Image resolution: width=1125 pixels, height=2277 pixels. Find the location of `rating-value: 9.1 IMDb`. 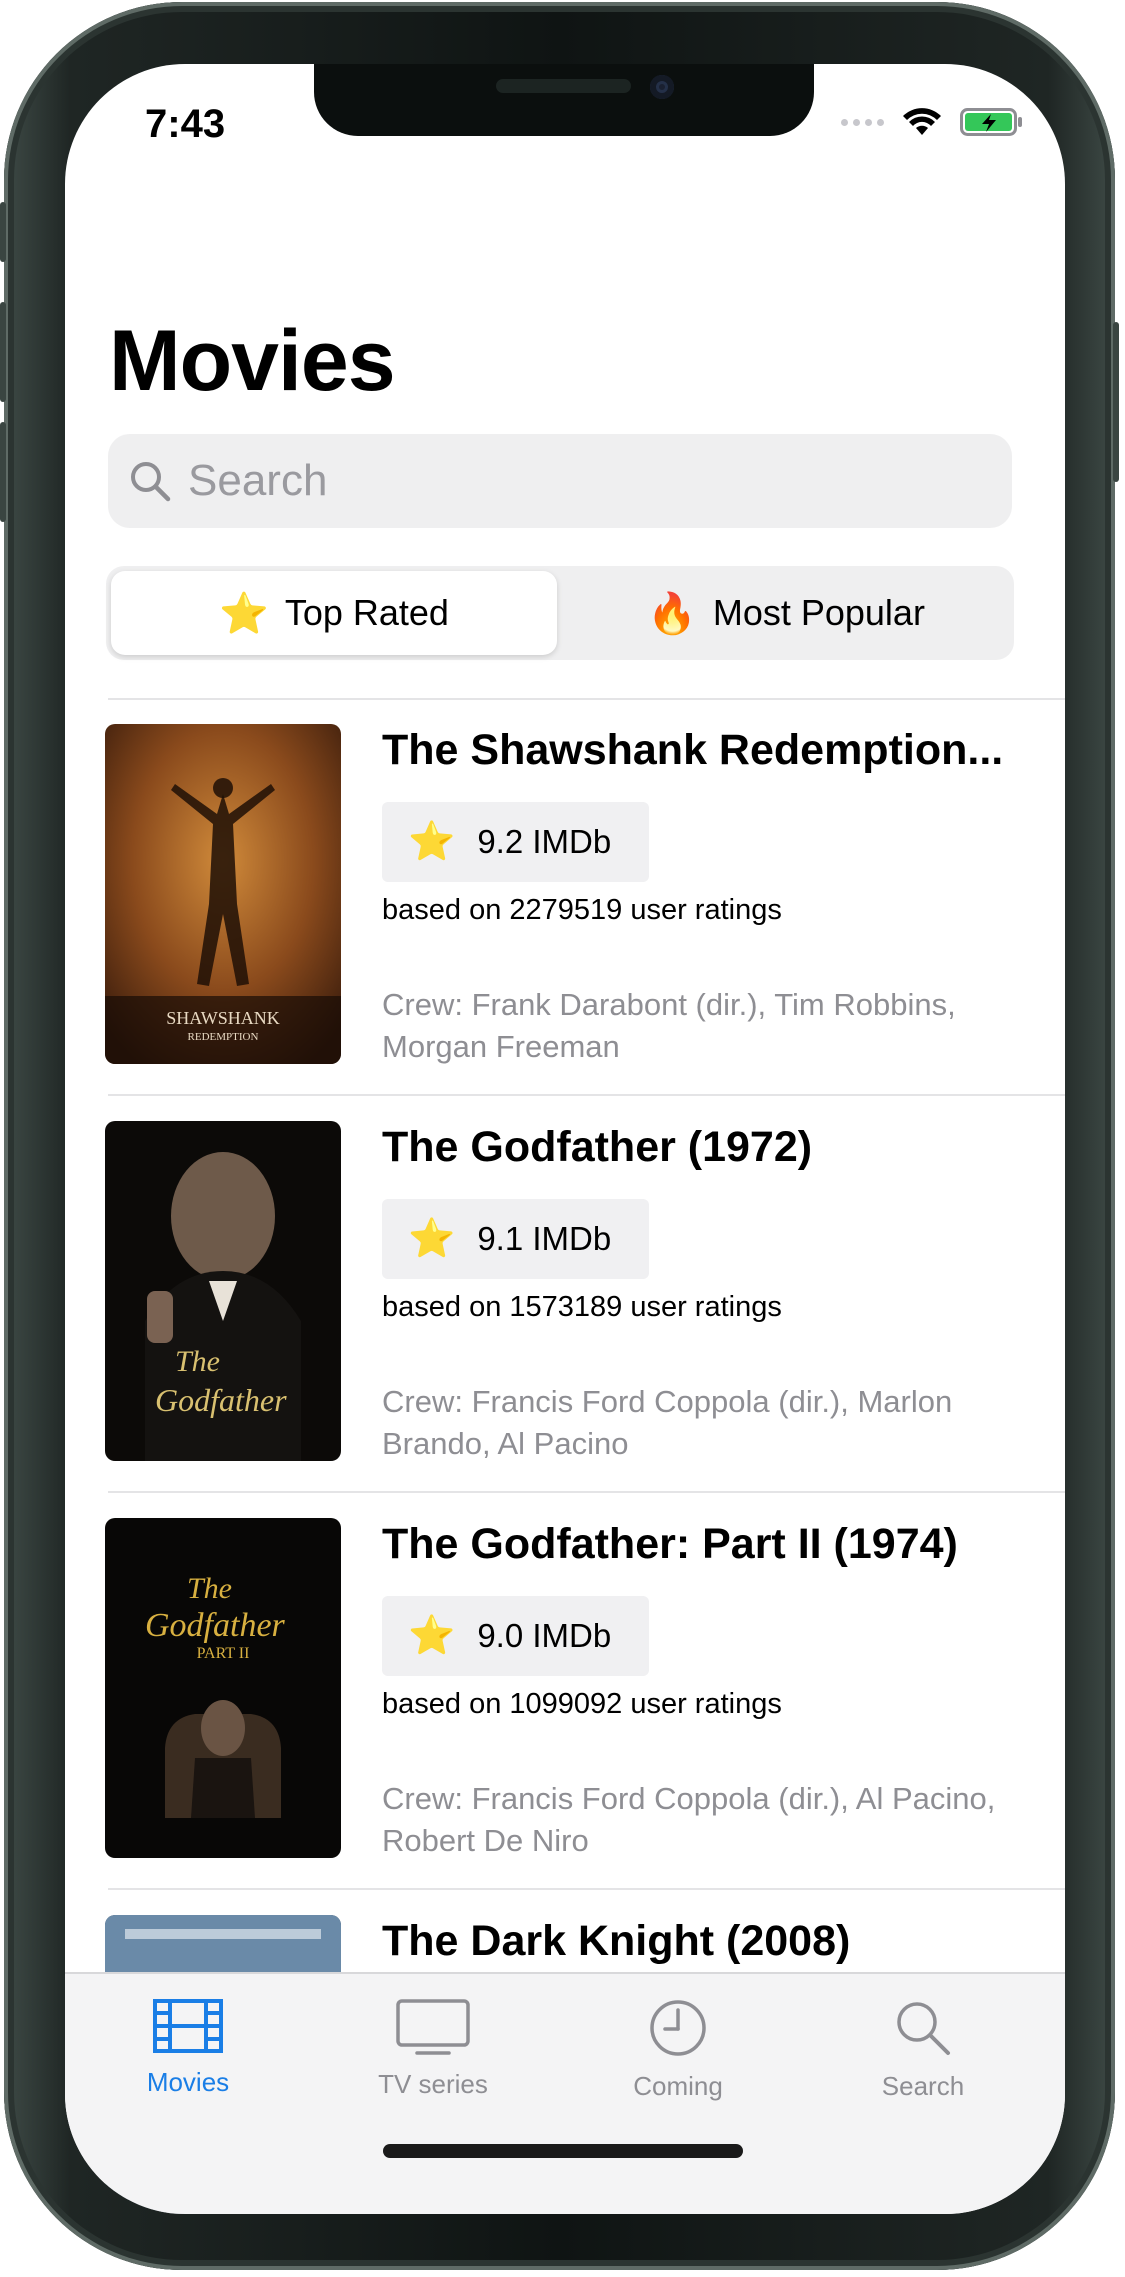

rating-value: 9.1 IMDb is located at coordinates (544, 1238).